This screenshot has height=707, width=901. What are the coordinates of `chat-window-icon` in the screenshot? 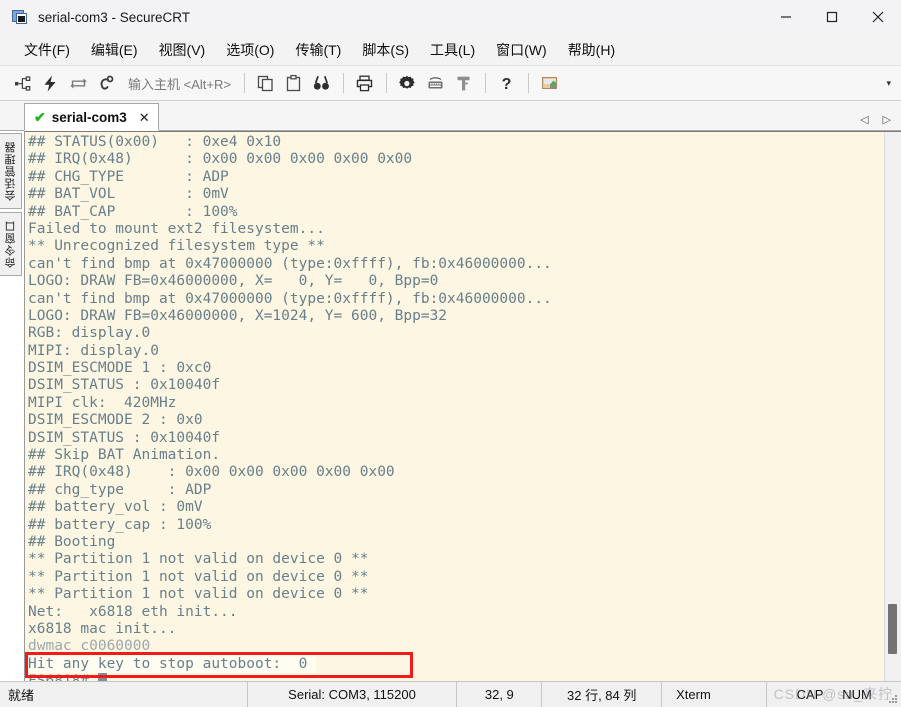 It's located at (550, 83).